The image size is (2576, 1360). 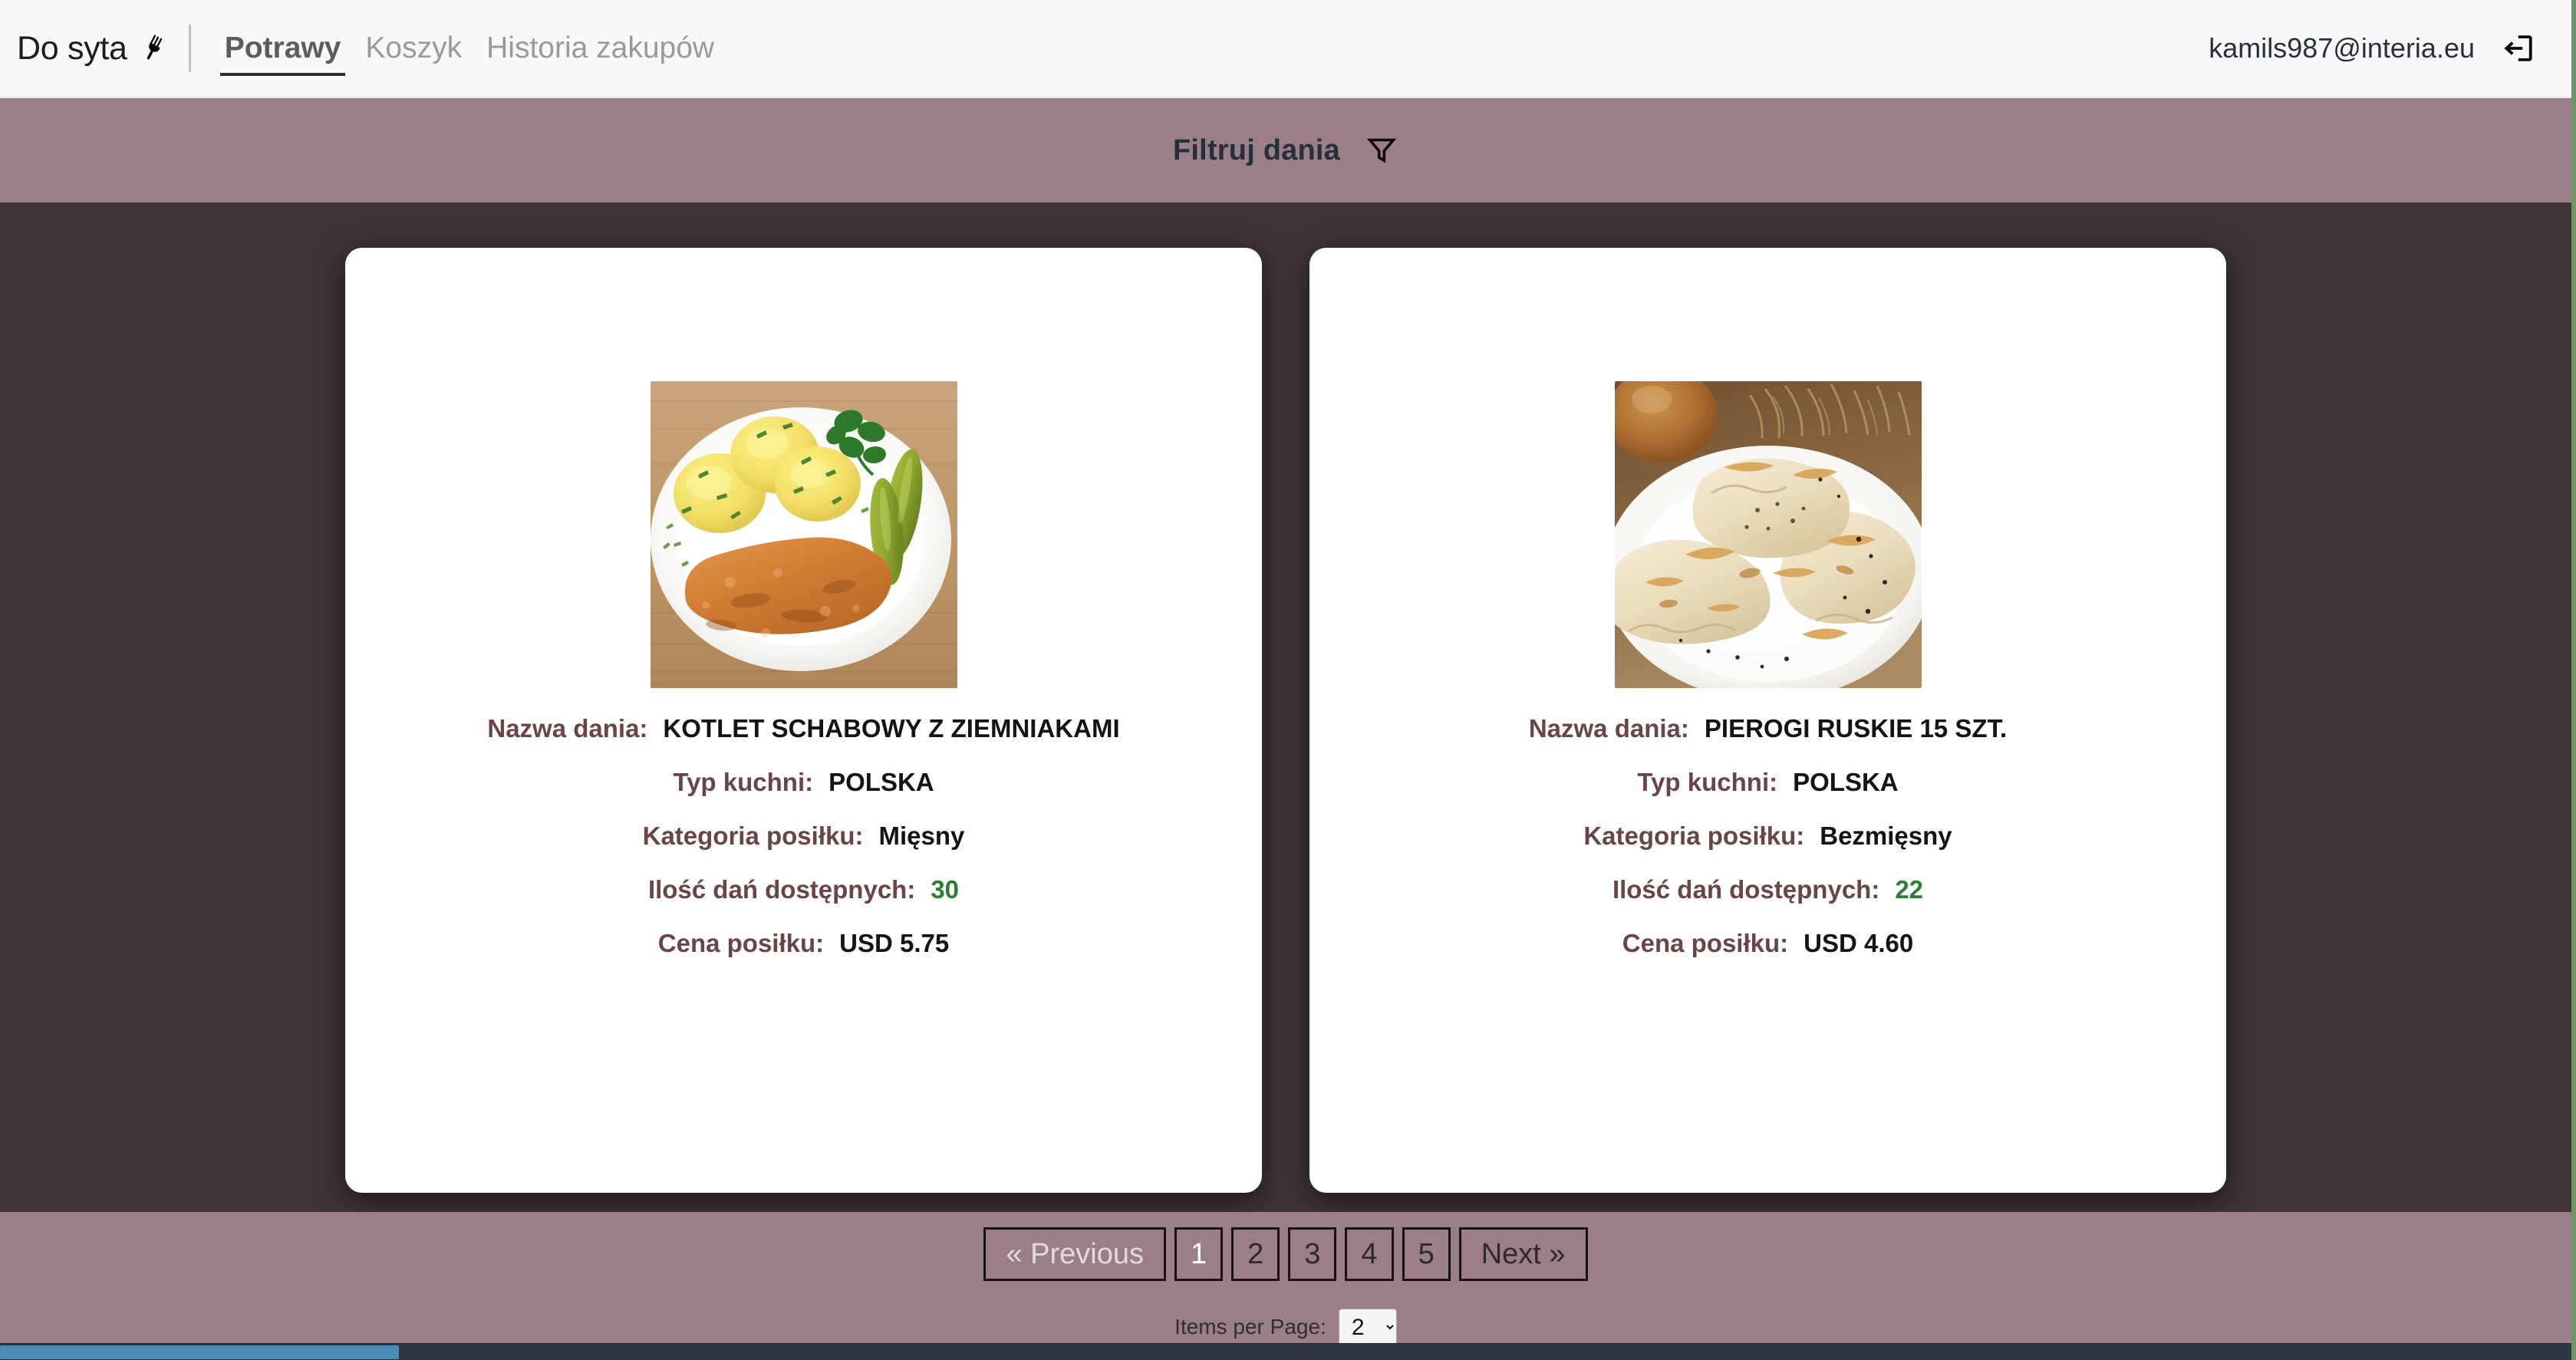 What do you see at coordinates (1886, 836) in the screenshot?
I see `dish-category-value: Bezmięsny` at bounding box center [1886, 836].